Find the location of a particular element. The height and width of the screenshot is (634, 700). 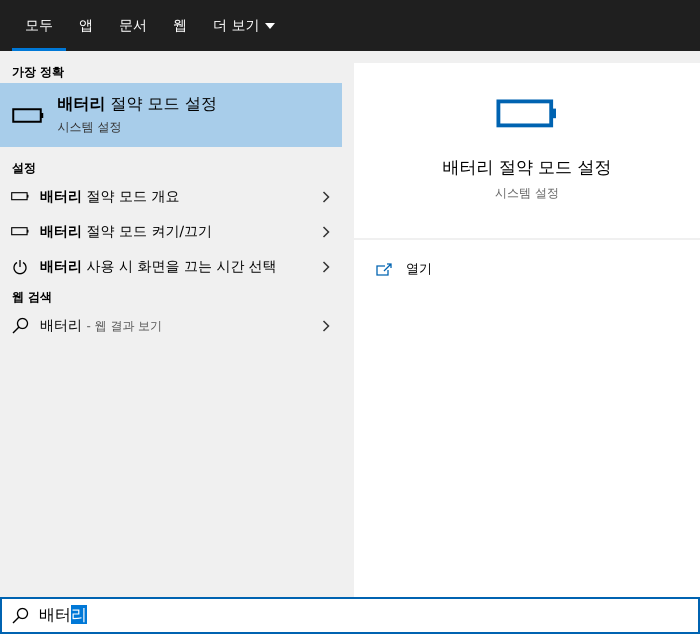

result-item: 배터리 절약 모드 개요 is located at coordinates (171, 196).